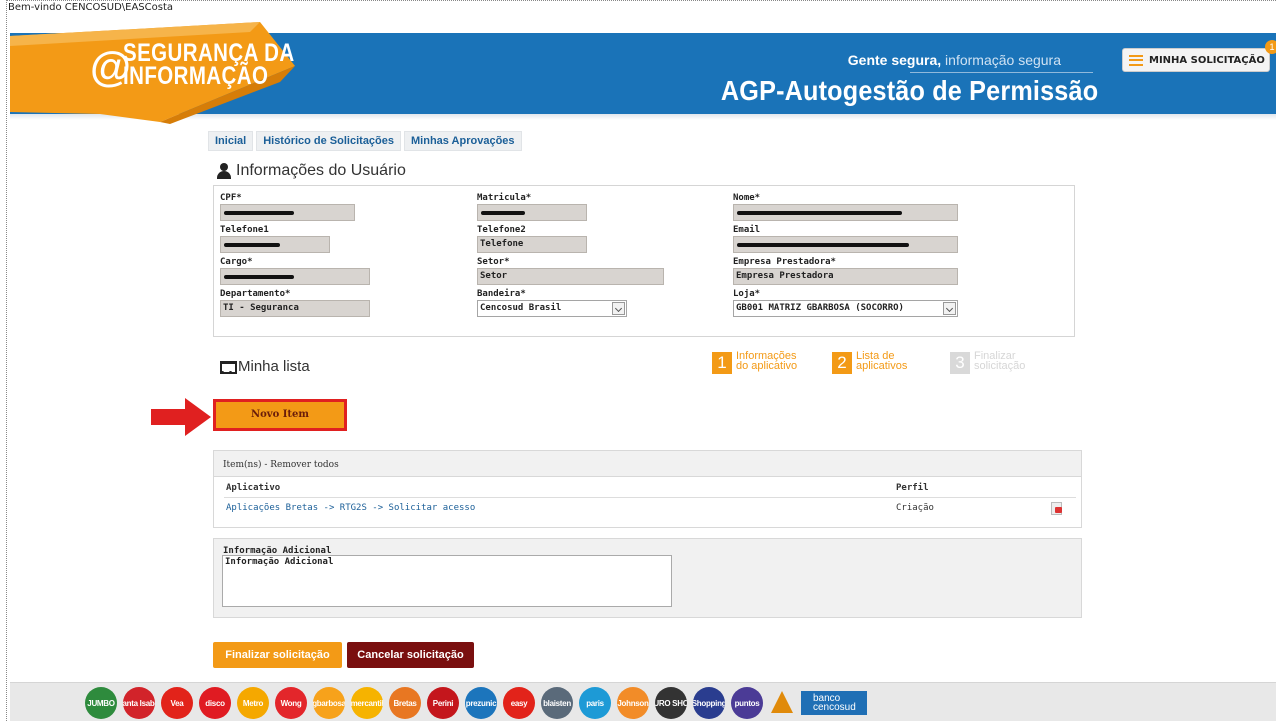  What do you see at coordinates (139, 703) in the screenshot?
I see `brand-logo: Santa Isabel` at bounding box center [139, 703].